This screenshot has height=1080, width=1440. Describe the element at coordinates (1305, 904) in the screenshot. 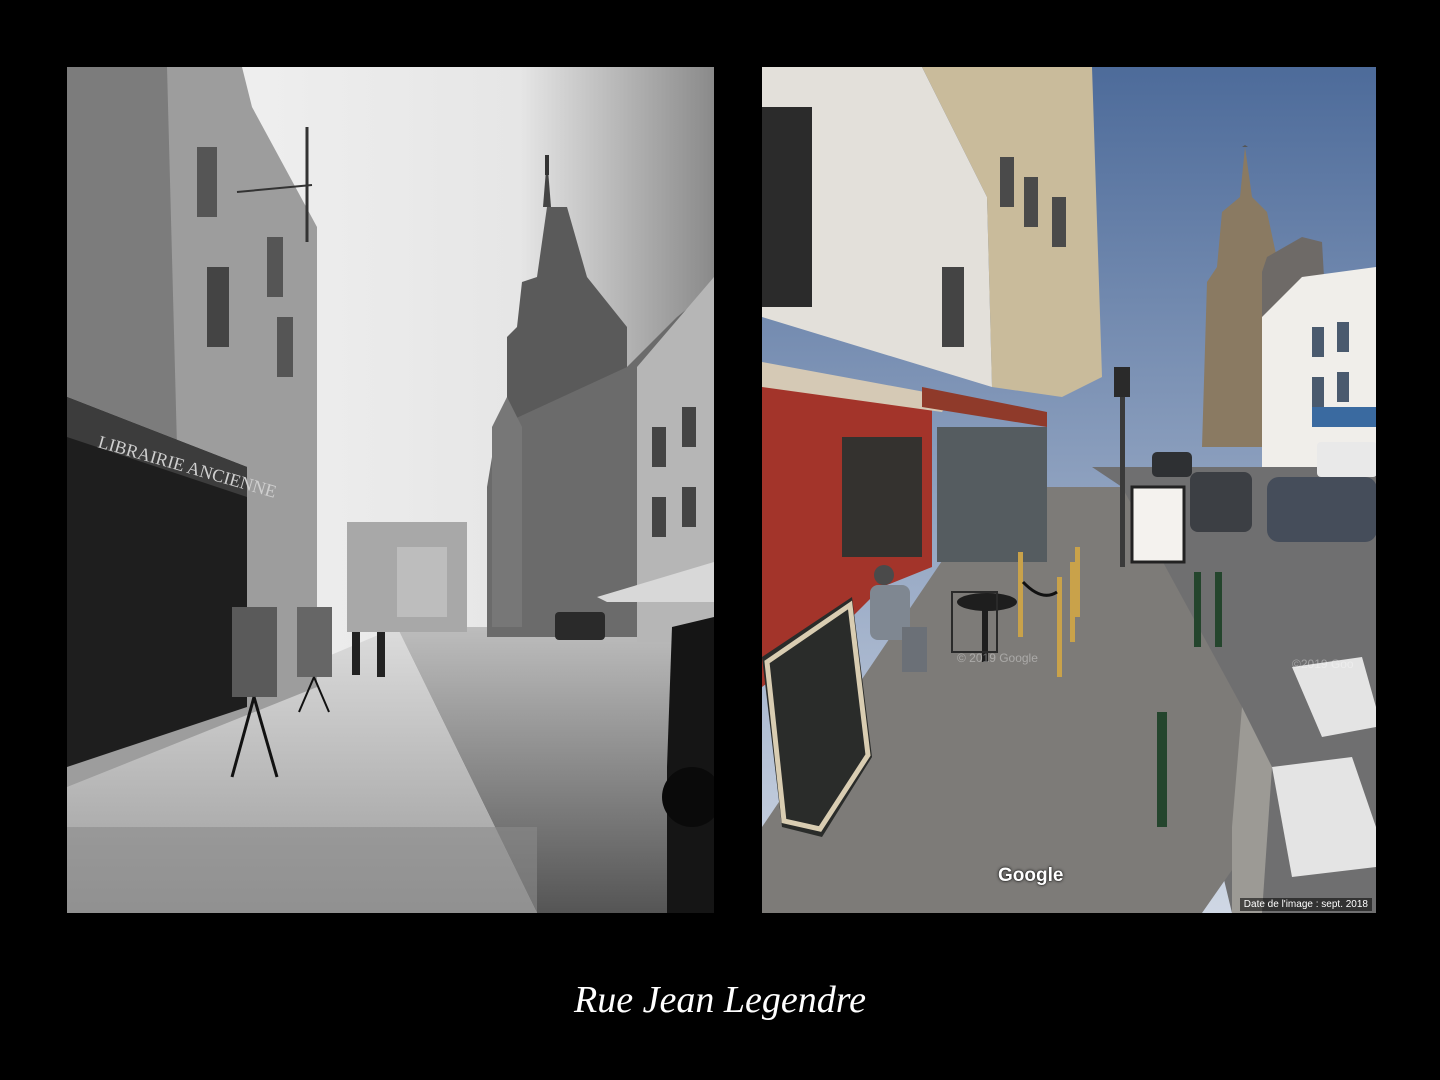

I see `image-date-stamp: Date de l'image : sept. 2018` at that location.